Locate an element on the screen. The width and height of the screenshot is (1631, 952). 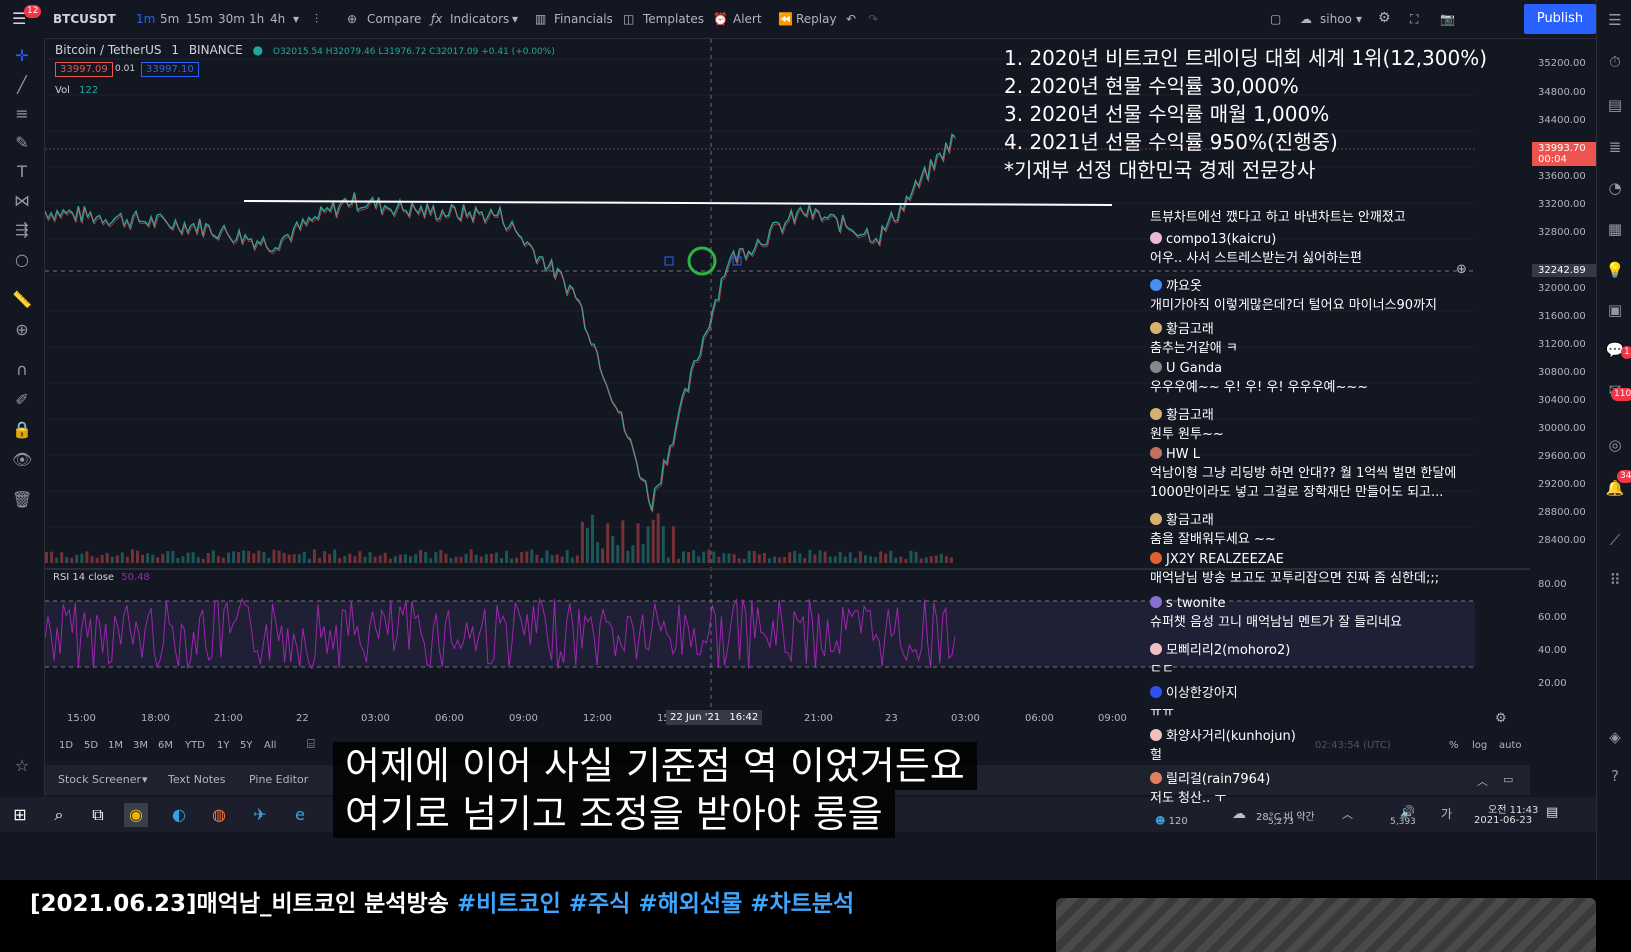
star-icon: ☆ is located at coordinates (22, 766).